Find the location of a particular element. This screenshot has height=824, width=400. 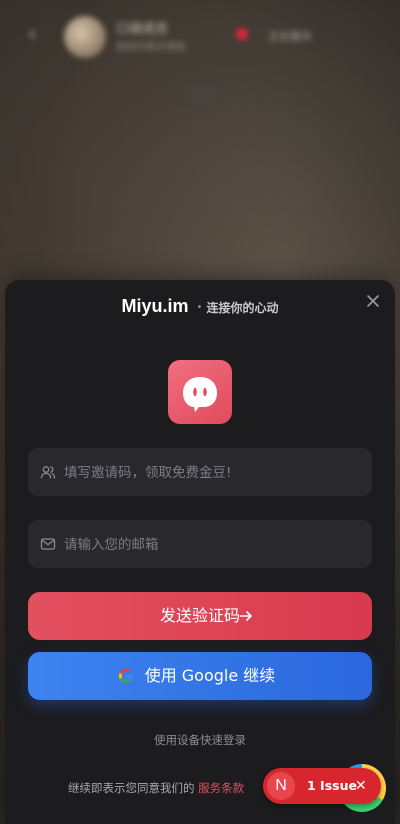

send-code-button: 发送验证码 is located at coordinates (200, 616).